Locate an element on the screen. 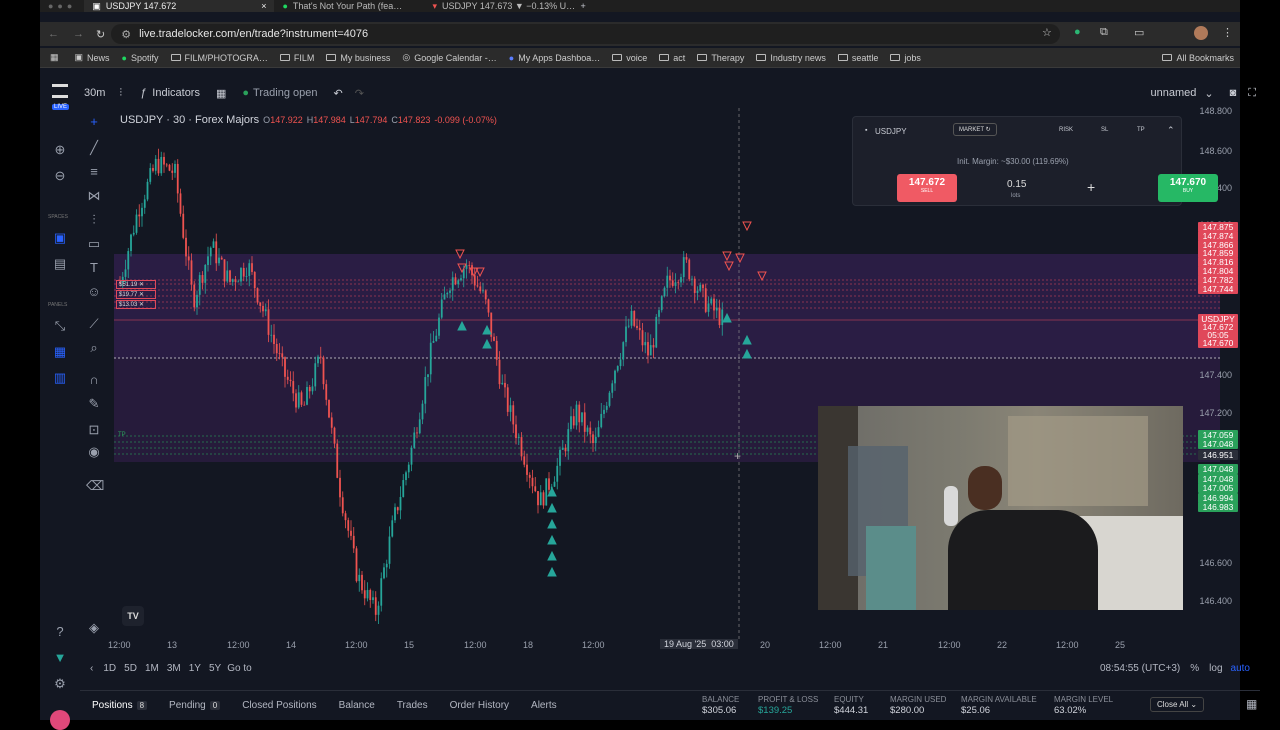 This screenshot has width=1280, height=730. text-icon: T is located at coordinates (94, 268).